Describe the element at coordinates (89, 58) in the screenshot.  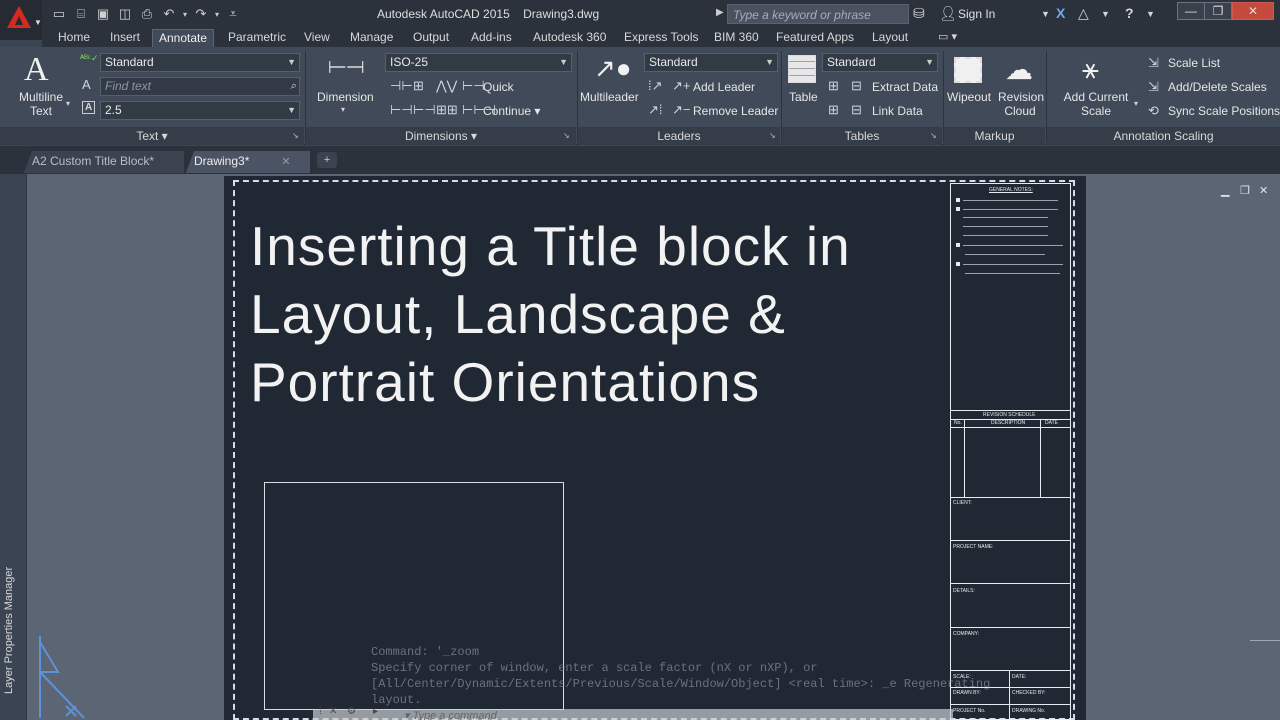
I see `spell-check-icon: ᴬᴮᶜ✓` at that location.